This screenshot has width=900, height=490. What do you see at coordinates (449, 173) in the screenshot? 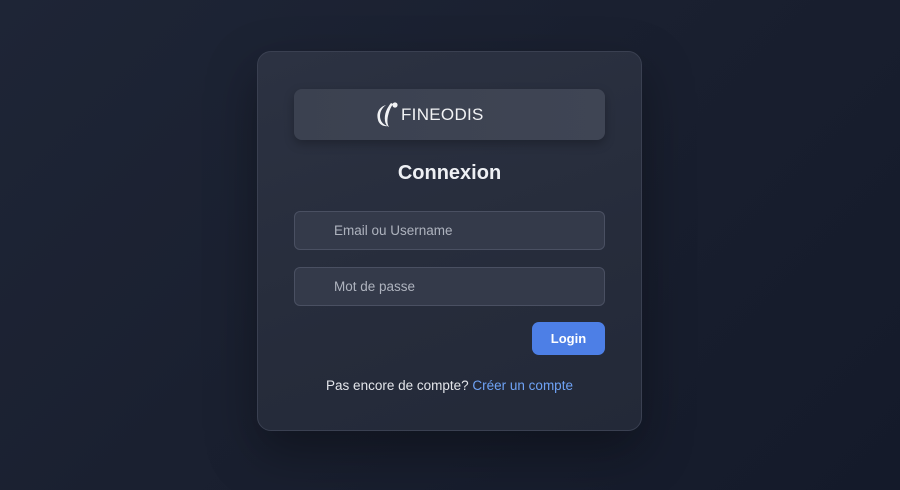
I see `page-title: Connexion` at bounding box center [449, 173].